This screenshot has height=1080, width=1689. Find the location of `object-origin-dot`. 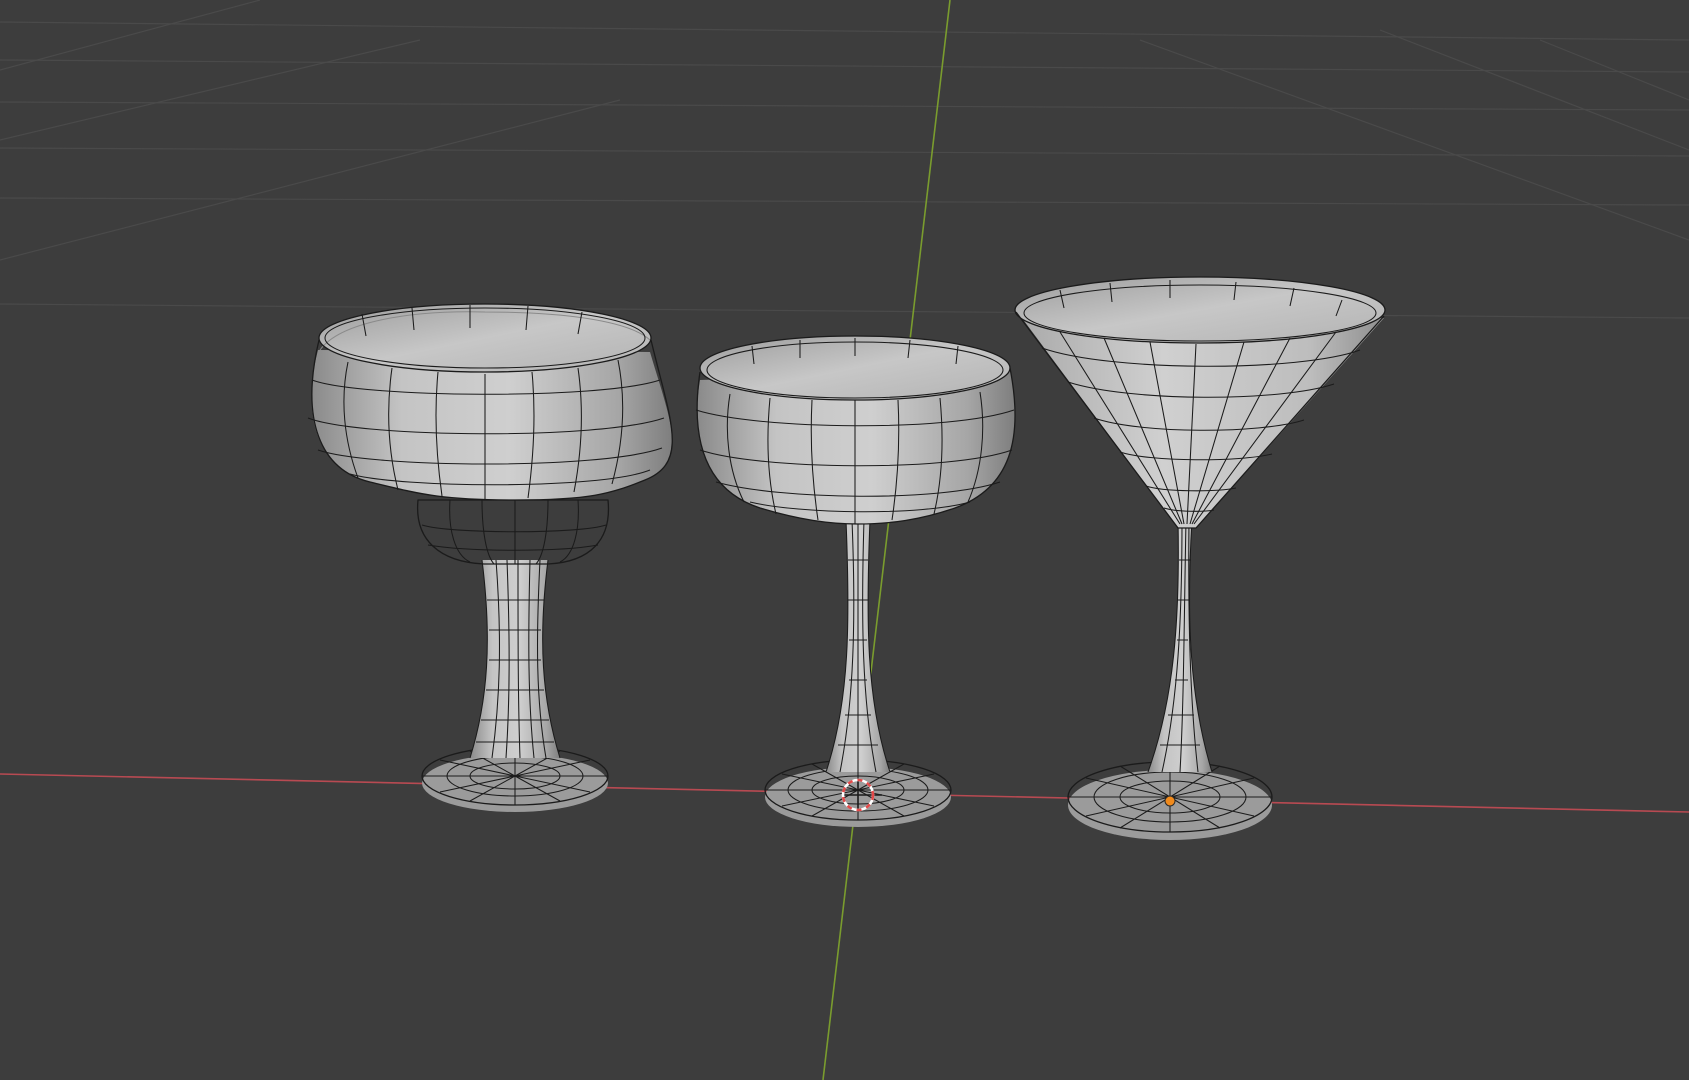

object-origin-dot is located at coordinates (1170, 801).